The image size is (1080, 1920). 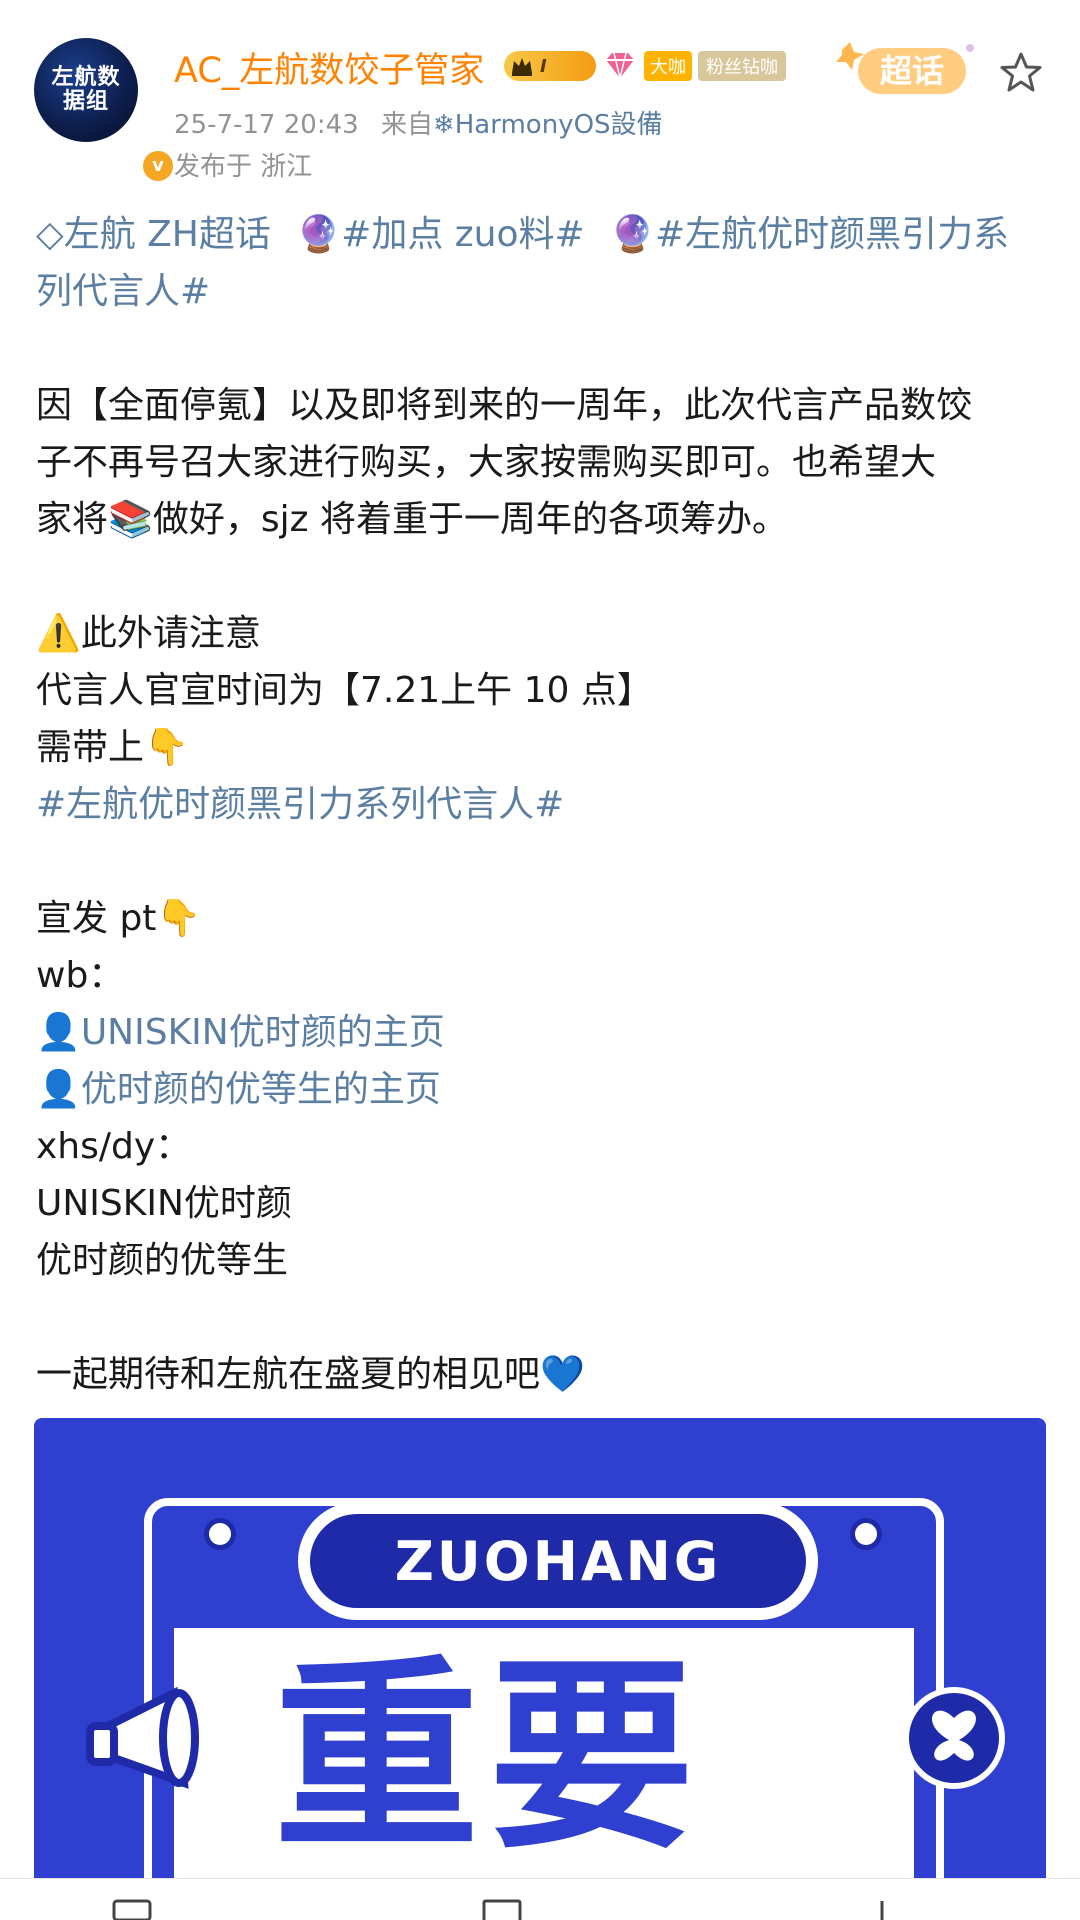 What do you see at coordinates (559, 125) in the screenshot?
I see `source-device: HarmonyOS設備` at bounding box center [559, 125].